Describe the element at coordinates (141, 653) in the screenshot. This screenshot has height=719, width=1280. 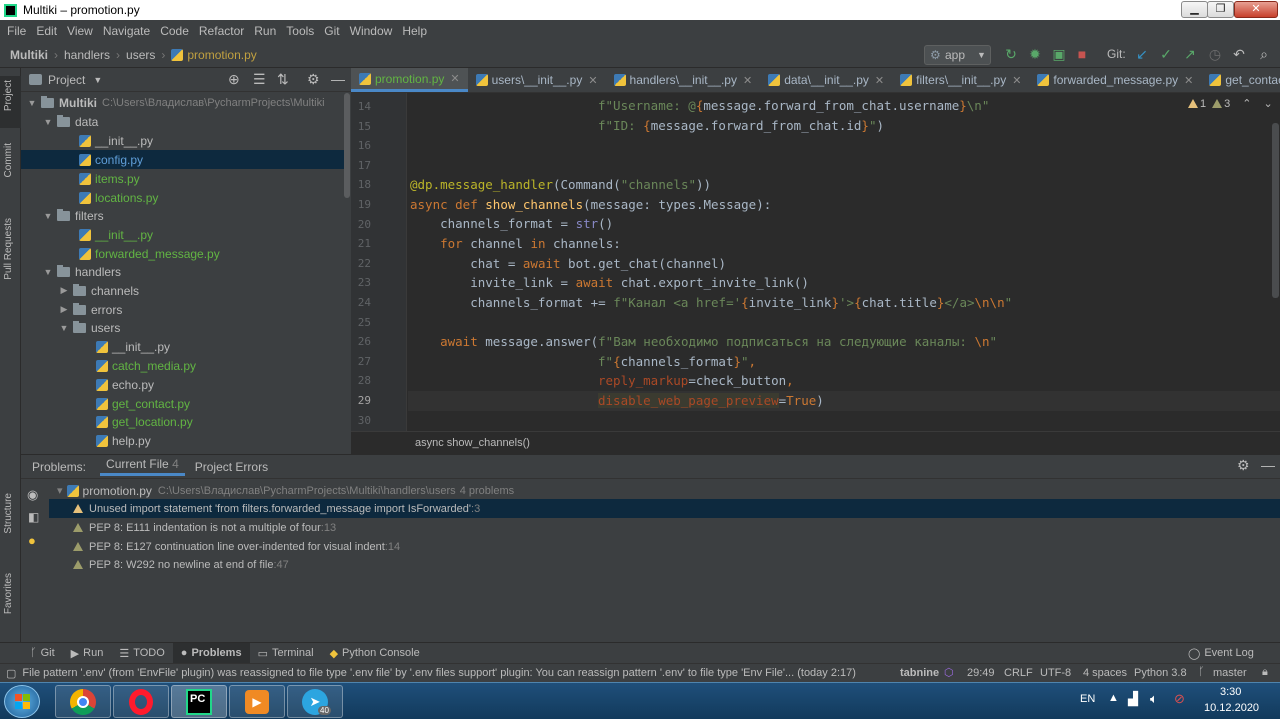
I see `todo-tool-button: ☰ TODO` at that location.